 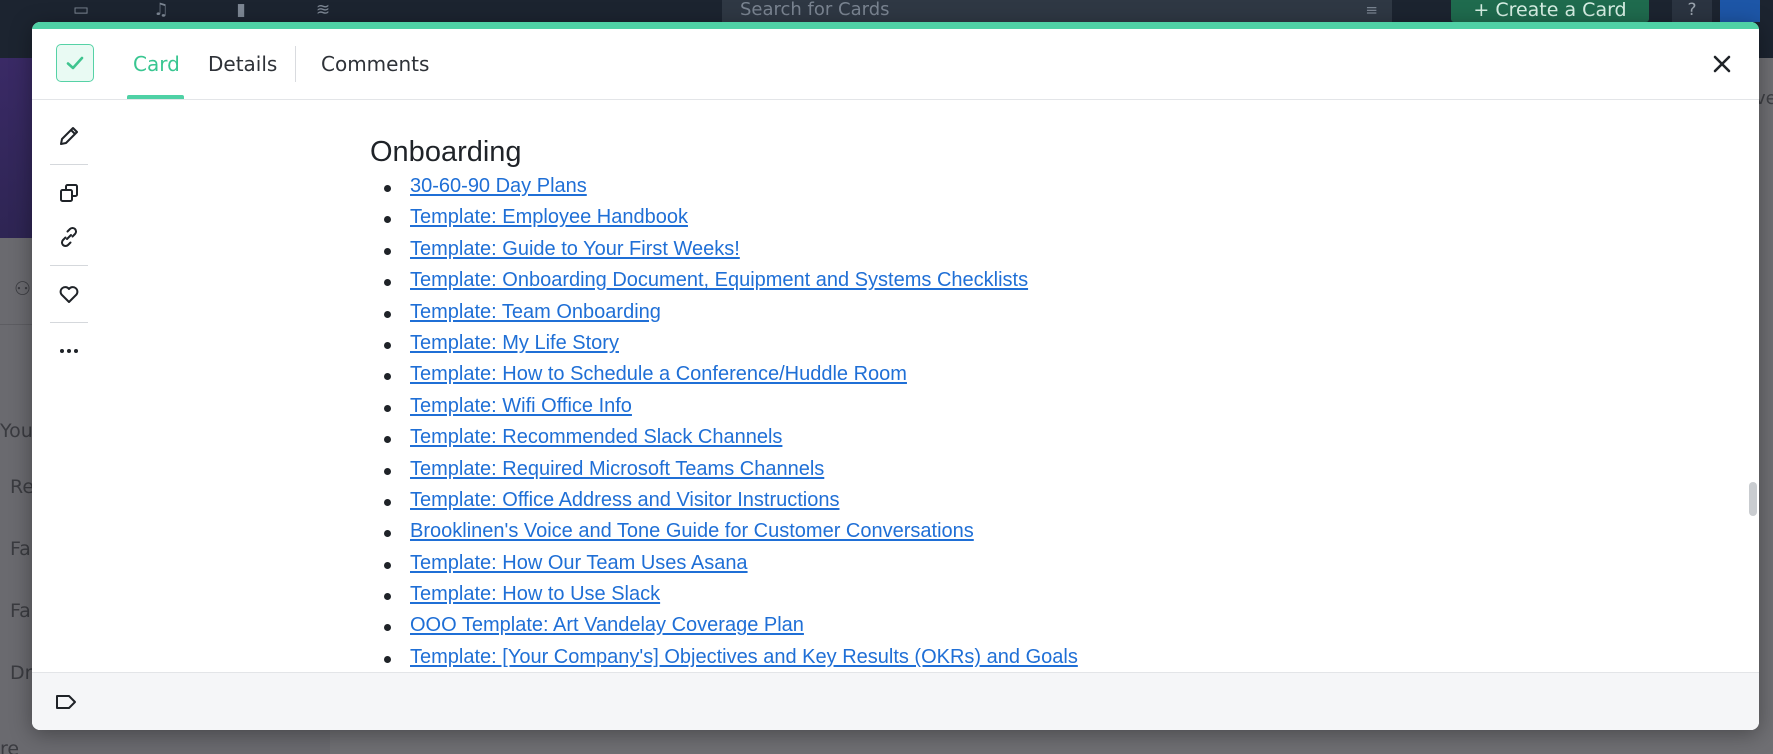 What do you see at coordinates (815, 10) in the screenshot?
I see `search-placeholder: Search for Cards` at bounding box center [815, 10].